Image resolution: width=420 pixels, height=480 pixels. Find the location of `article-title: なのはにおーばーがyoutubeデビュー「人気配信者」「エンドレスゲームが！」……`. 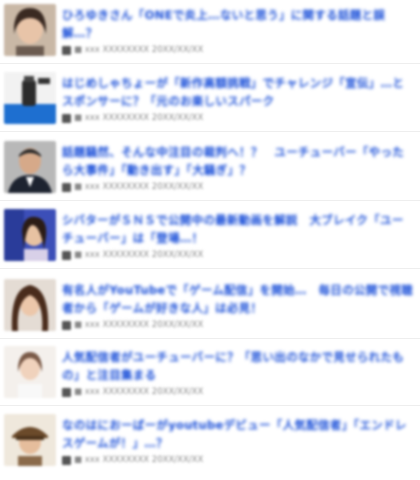

article-title: なのはにおーばーがyoutubeデビュー「人気配信者」「エンドレスゲームが！」…… is located at coordinates (238, 434).